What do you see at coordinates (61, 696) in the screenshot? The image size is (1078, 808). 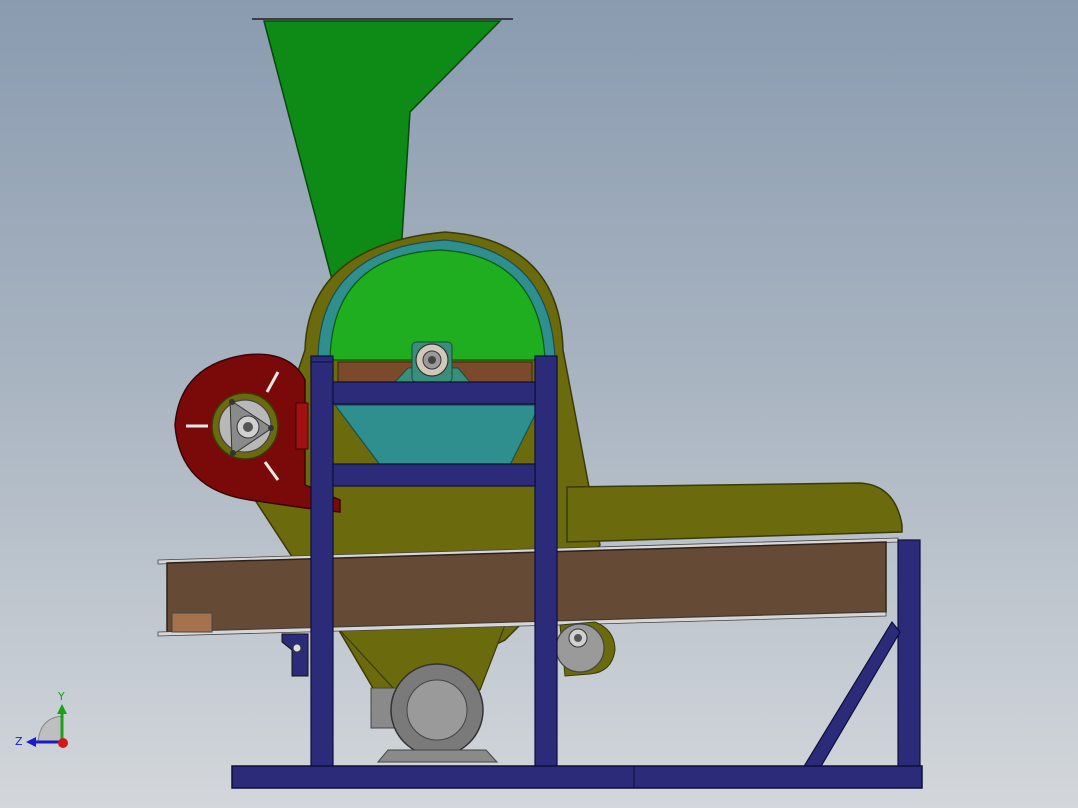 I see `y-axis-label: Y` at bounding box center [61, 696].